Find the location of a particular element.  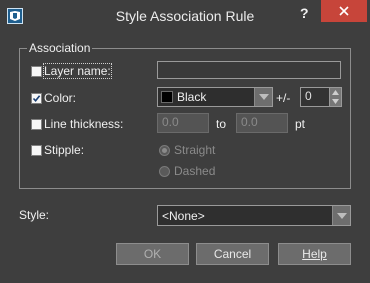

color-select: Black is located at coordinates (215, 97).